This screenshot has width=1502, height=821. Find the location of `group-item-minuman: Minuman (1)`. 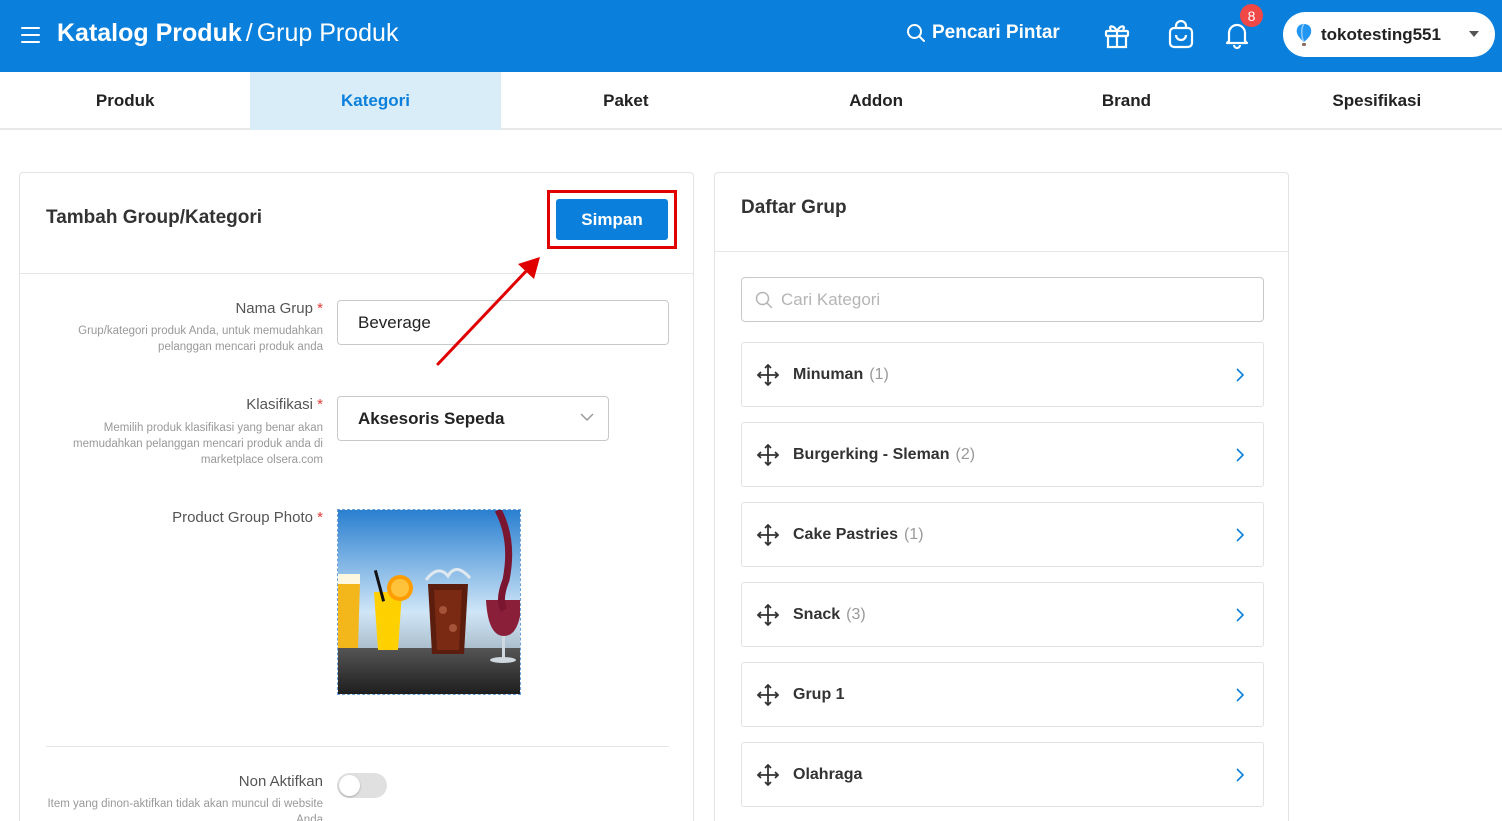

group-item-minuman: Minuman (1) is located at coordinates (1002, 374).